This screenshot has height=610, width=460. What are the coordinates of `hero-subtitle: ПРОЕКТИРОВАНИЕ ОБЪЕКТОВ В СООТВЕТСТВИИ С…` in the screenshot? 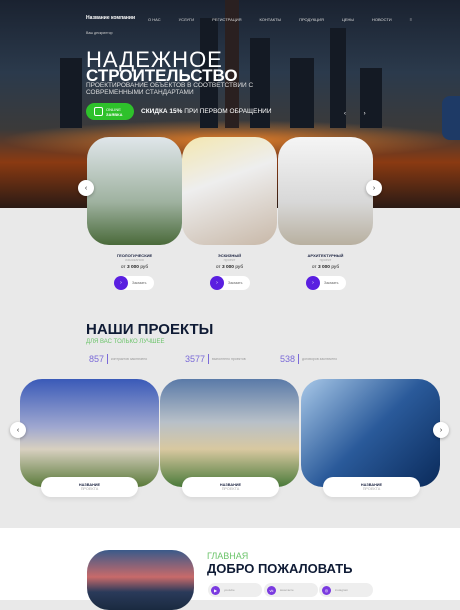 It's located at (170, 89).